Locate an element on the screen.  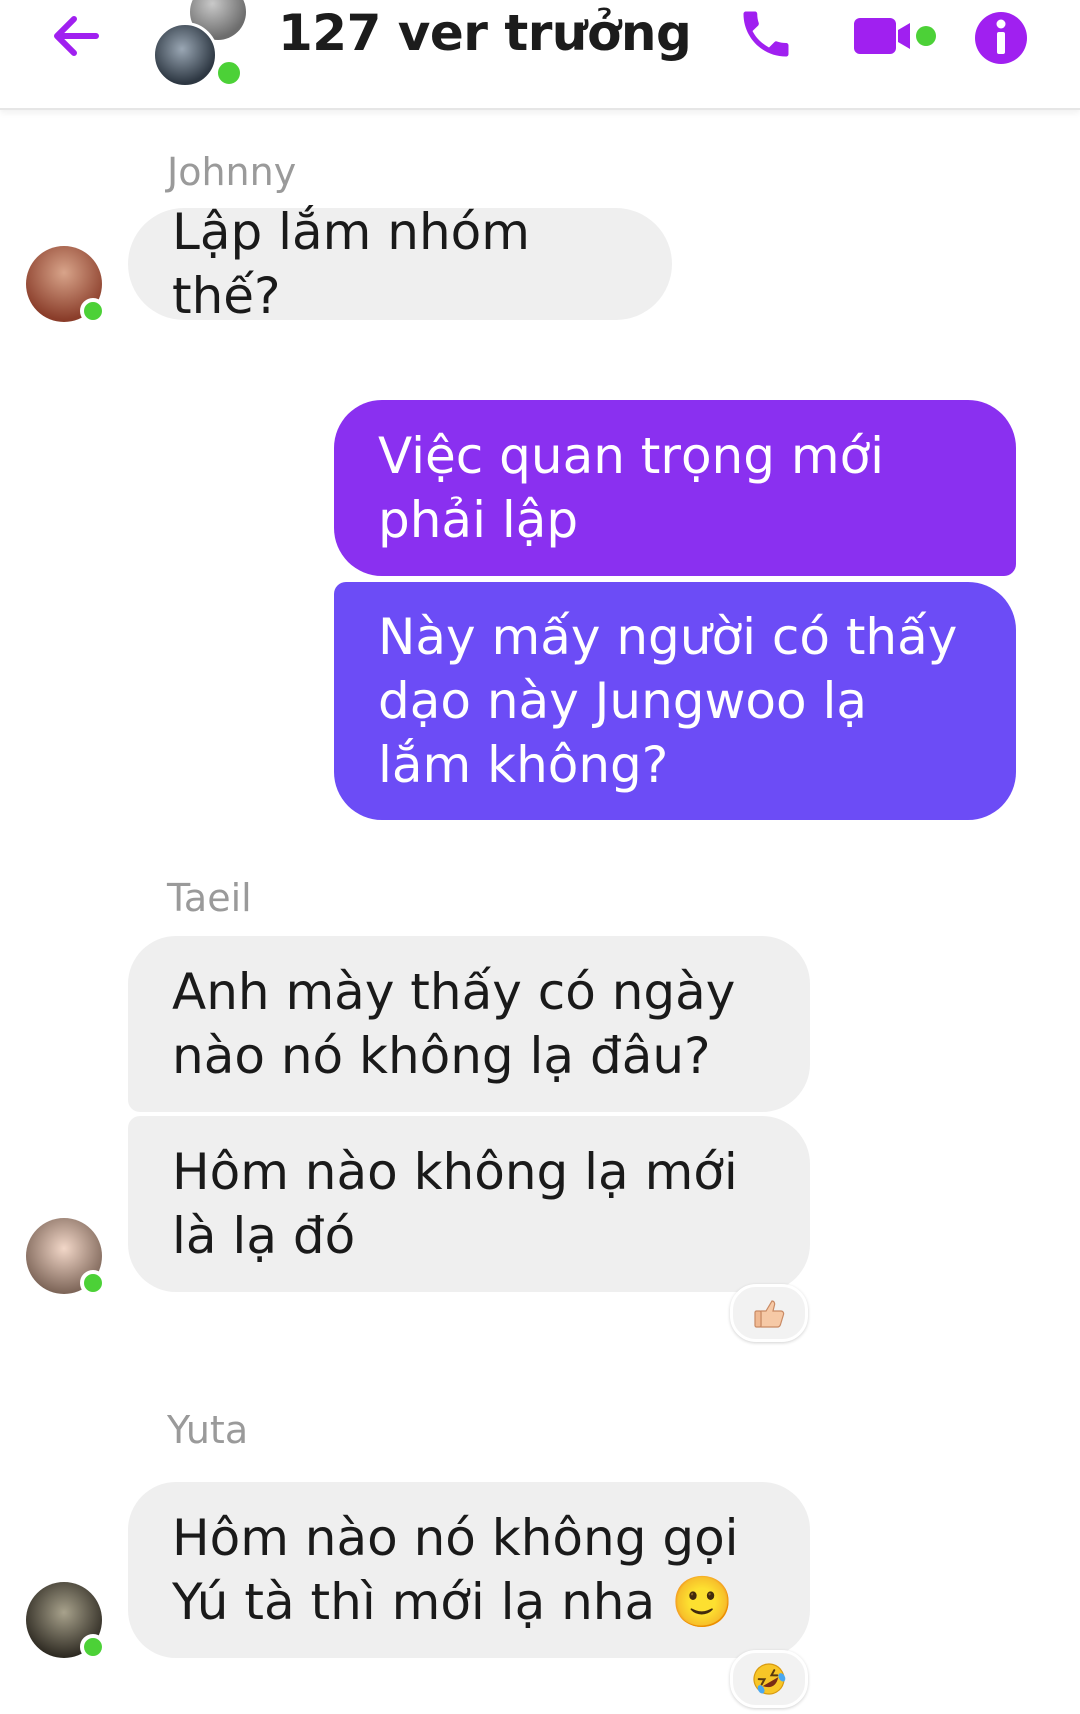
rolling-on-floor-laughing-icon is located at coordinates (769, 1679).